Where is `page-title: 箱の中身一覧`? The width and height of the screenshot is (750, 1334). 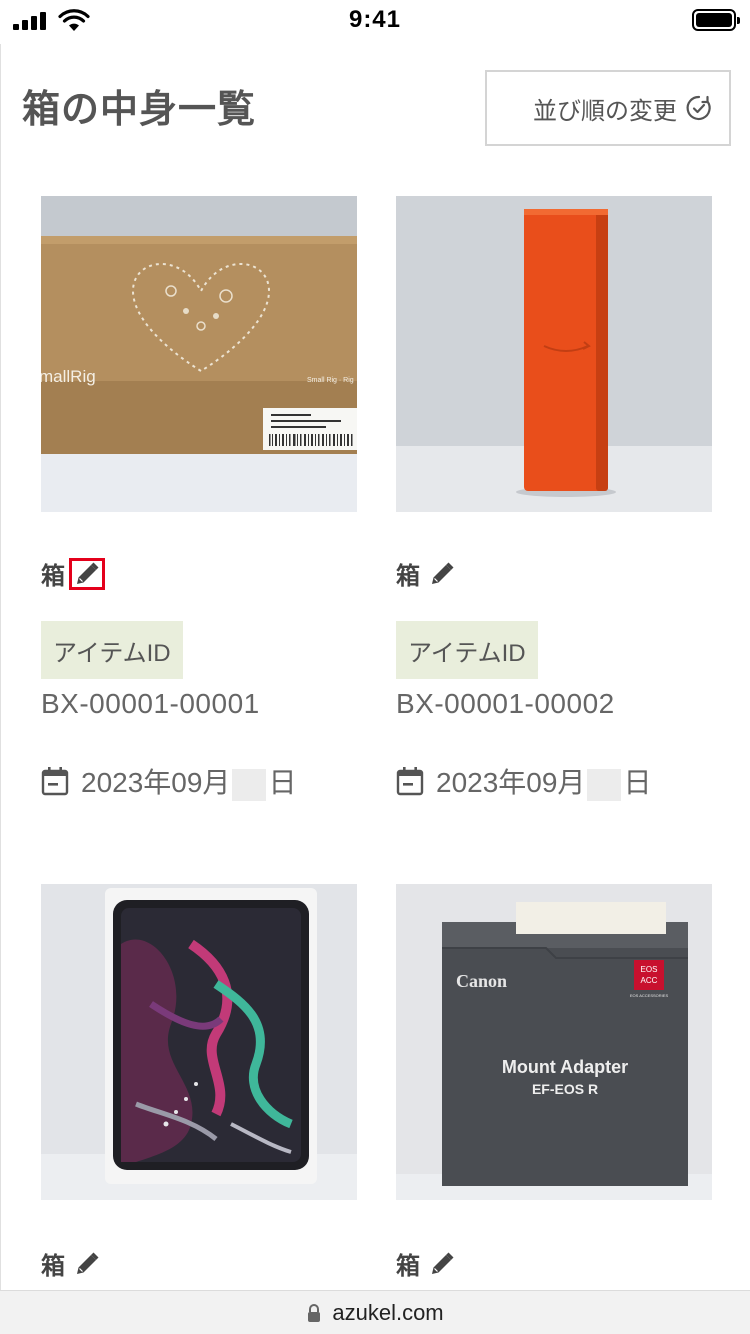 page-title: 箱の中身一覧 is located at coordinates (139, 109).